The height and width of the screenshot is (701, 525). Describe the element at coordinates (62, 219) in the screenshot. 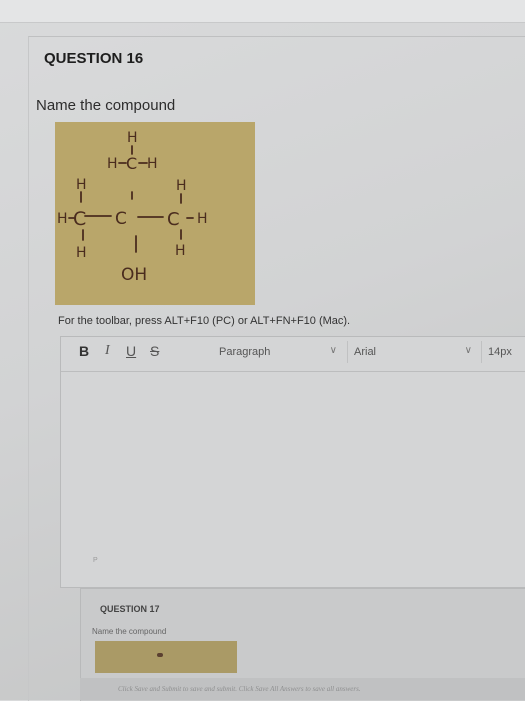

I see `atom-h-left: H` at that location.